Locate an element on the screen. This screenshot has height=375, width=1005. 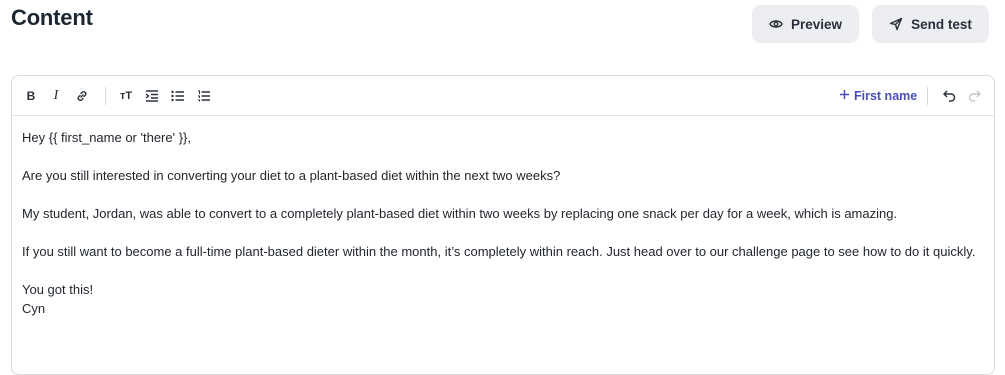
email-greeting: Hey {{ first_name or 'there' }}, is located at coordinates (106, 137).